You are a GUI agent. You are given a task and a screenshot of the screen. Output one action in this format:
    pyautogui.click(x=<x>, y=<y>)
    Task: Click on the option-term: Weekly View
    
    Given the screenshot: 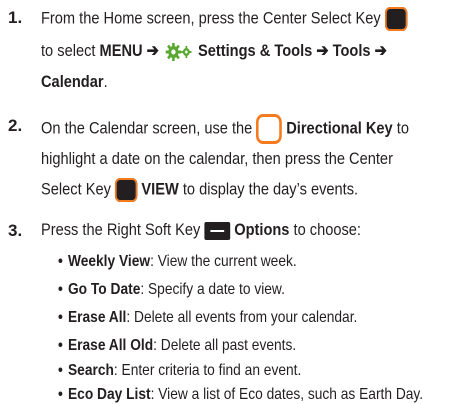 What is the action you would take?
    pyautogui.click(x=109, y=261)
    